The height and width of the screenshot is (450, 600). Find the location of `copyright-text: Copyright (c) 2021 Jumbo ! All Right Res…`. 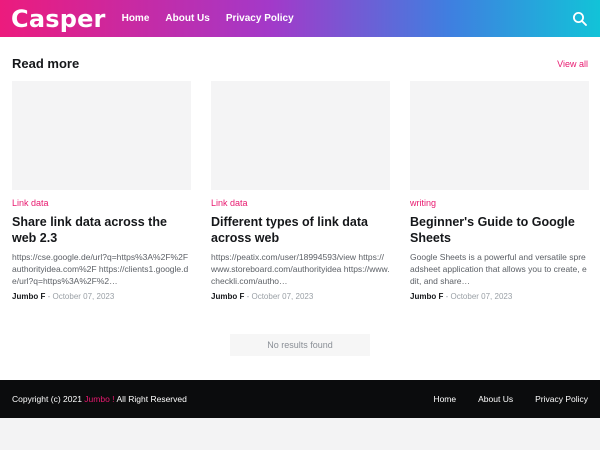

copyright-text: Copyright (c) 2021 Jumbo ! All Right Res… is located at coordinates (99, 399).